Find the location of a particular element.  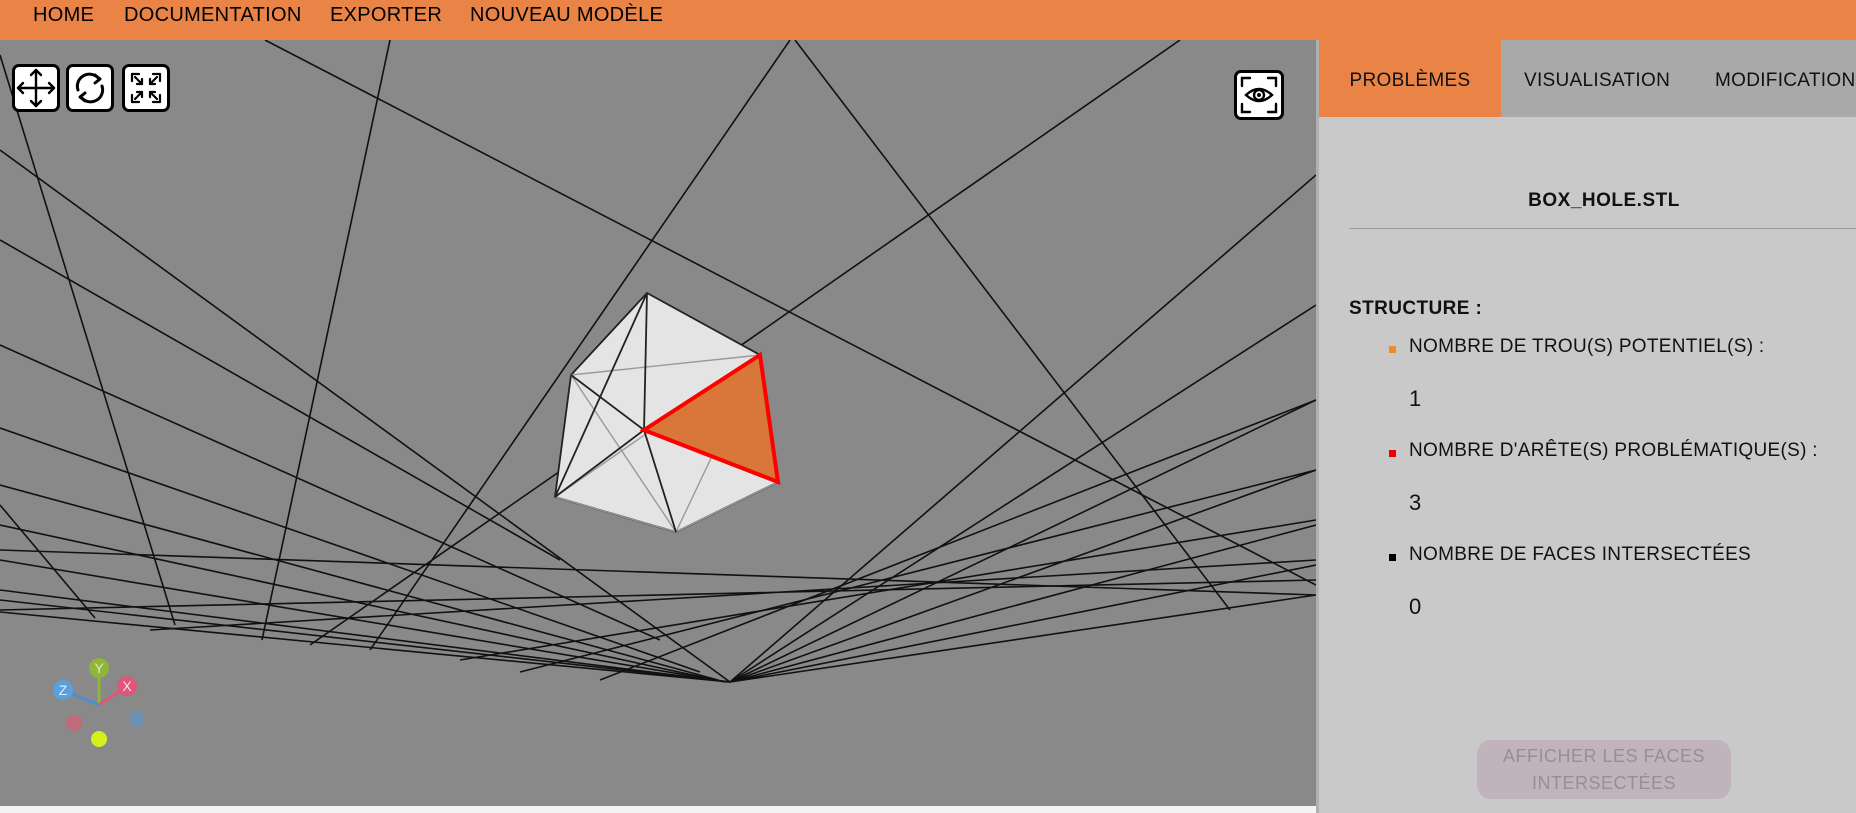

faces-label: NOMBRE DE FACES INTERSECTÉES is located at coordinates (1580, 554).